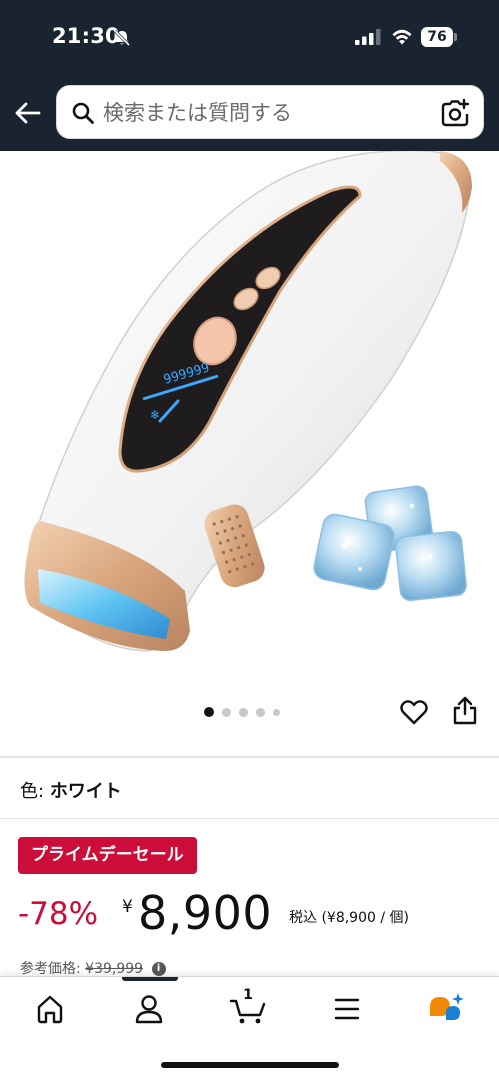  I want to click on color-value: ホワイト, so click(85, 791).